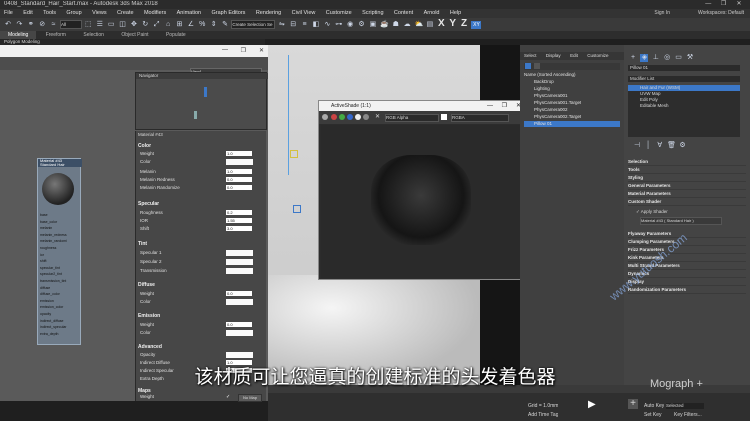 Image resolution: width=750 pixels, height=421 pixels. Describe the element at coordinates (282, 25) in the screenshot. I see `mirror-icon: ⇋` at that location.